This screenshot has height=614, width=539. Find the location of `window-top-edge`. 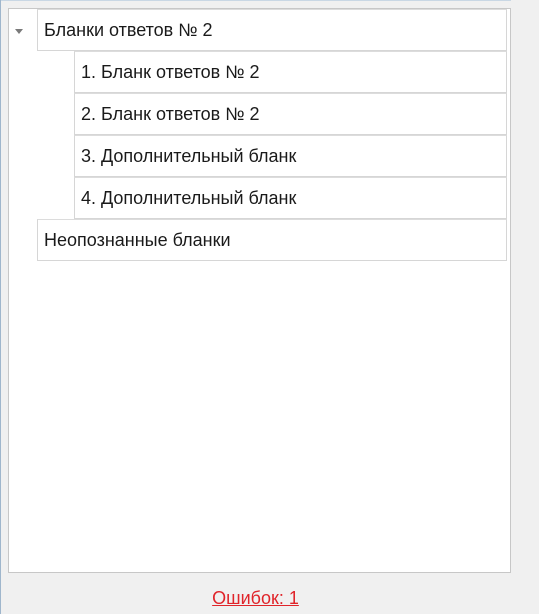

window-top-edge is located at coordinates (269, 0).